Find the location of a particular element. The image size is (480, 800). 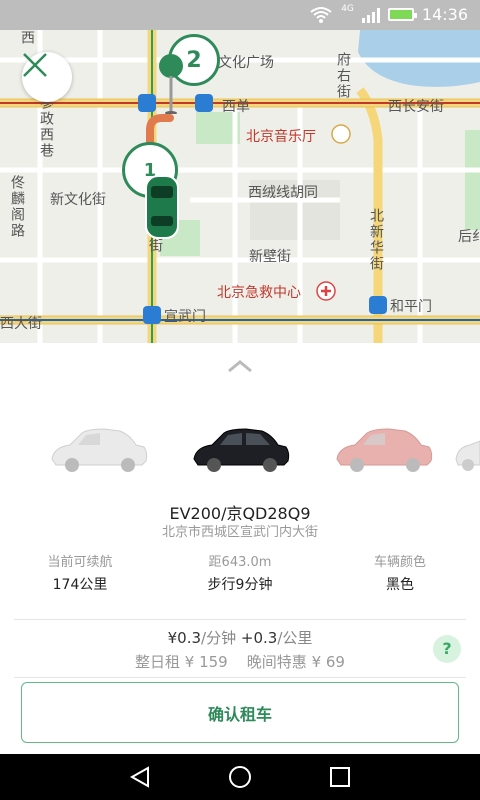

stat-value: 174公里 is located at coordinates (80, 585).